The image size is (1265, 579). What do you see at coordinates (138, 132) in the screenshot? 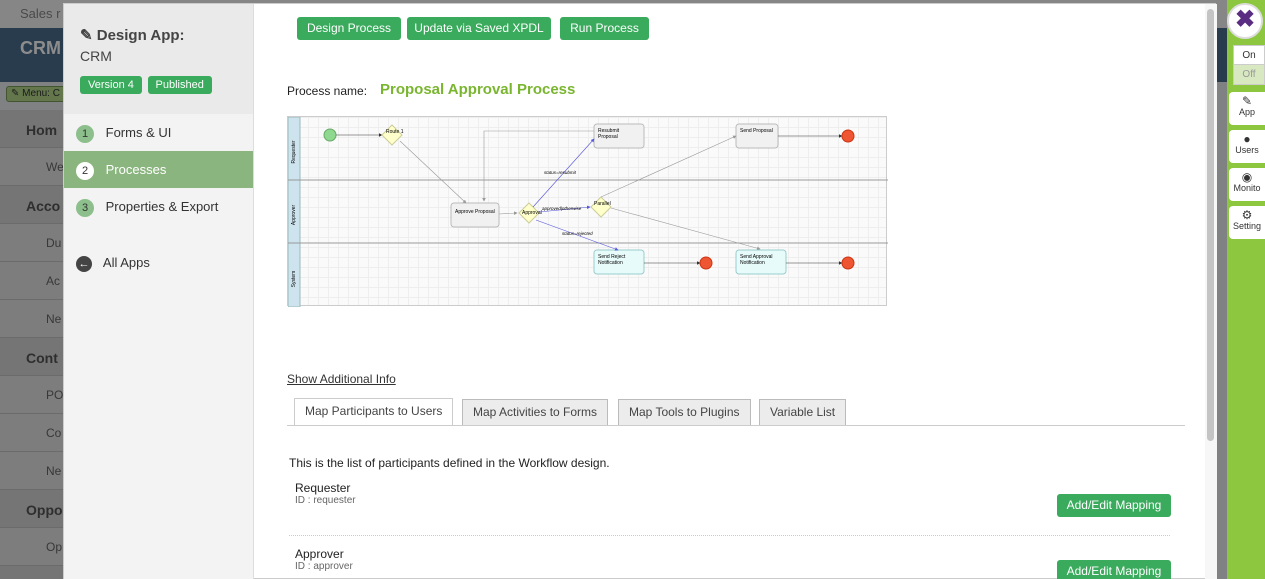
I see `nav-item-label: Forms & UI` at bounding box center [138, 132].